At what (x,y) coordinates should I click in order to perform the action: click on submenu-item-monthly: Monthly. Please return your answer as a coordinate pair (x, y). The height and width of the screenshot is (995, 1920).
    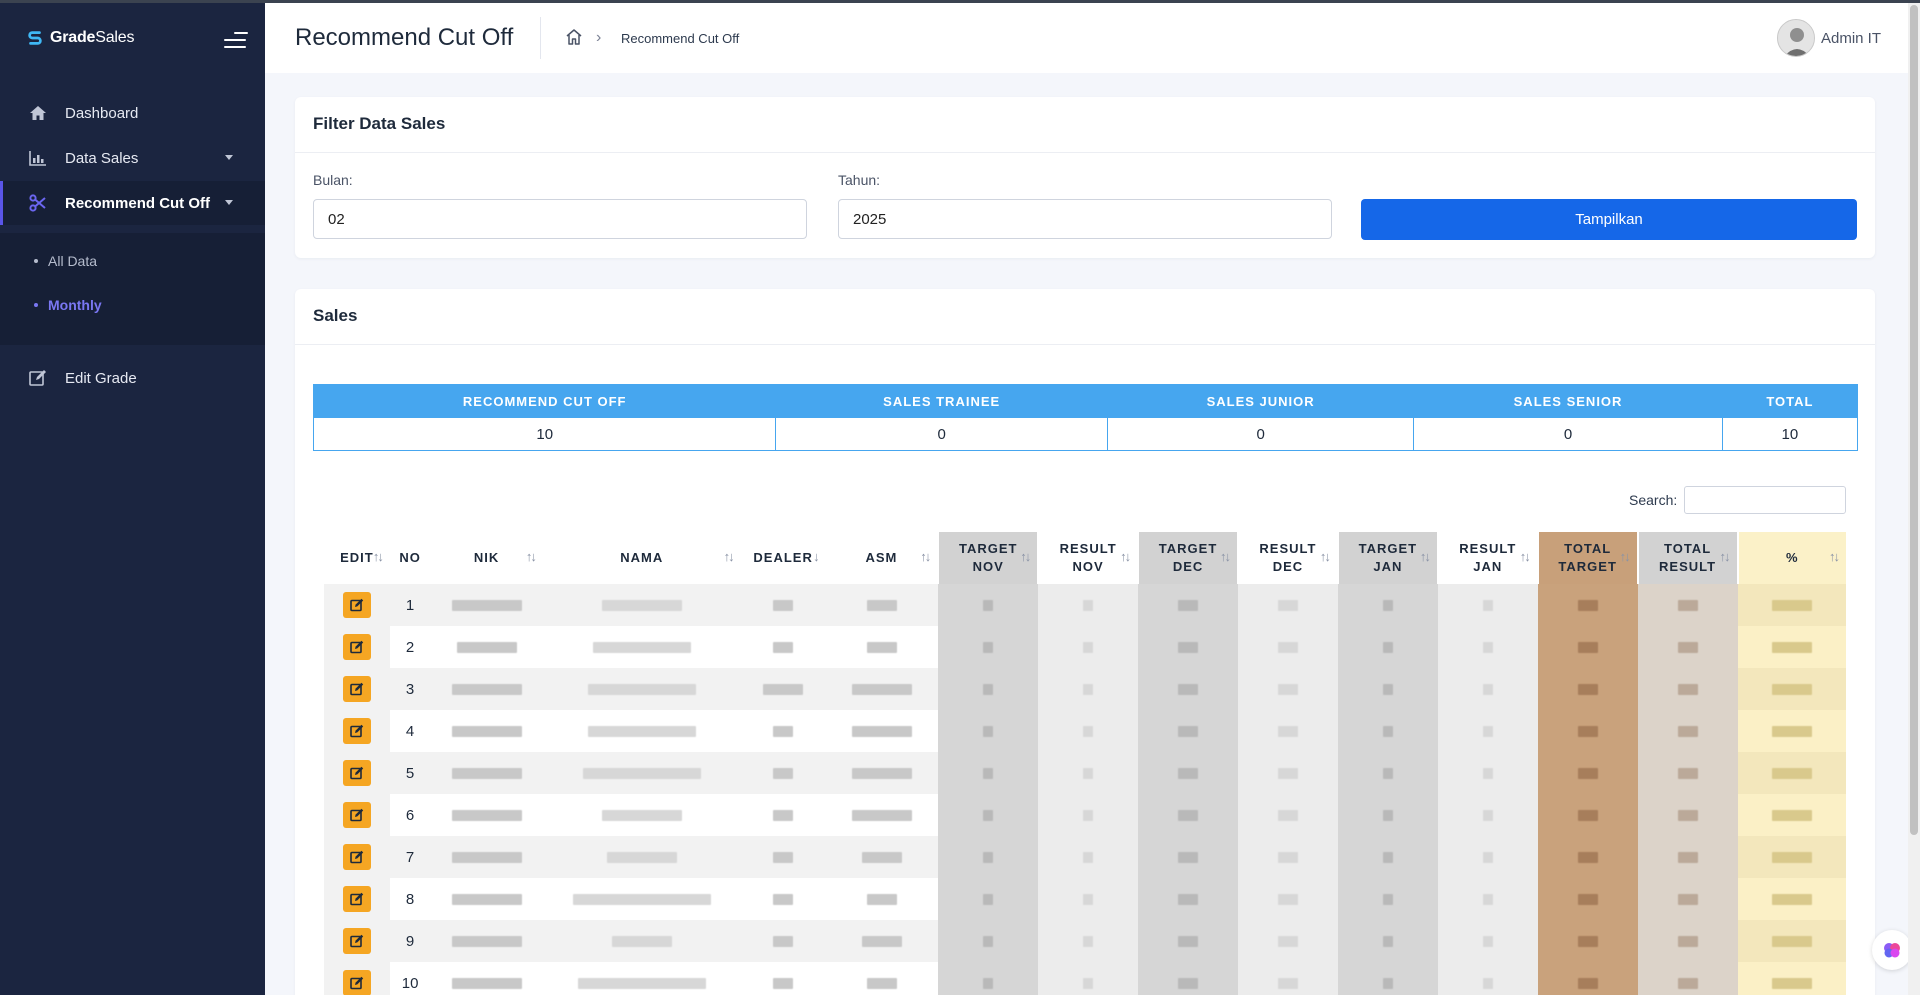
    Looking at the image, I should click on (68, 305).